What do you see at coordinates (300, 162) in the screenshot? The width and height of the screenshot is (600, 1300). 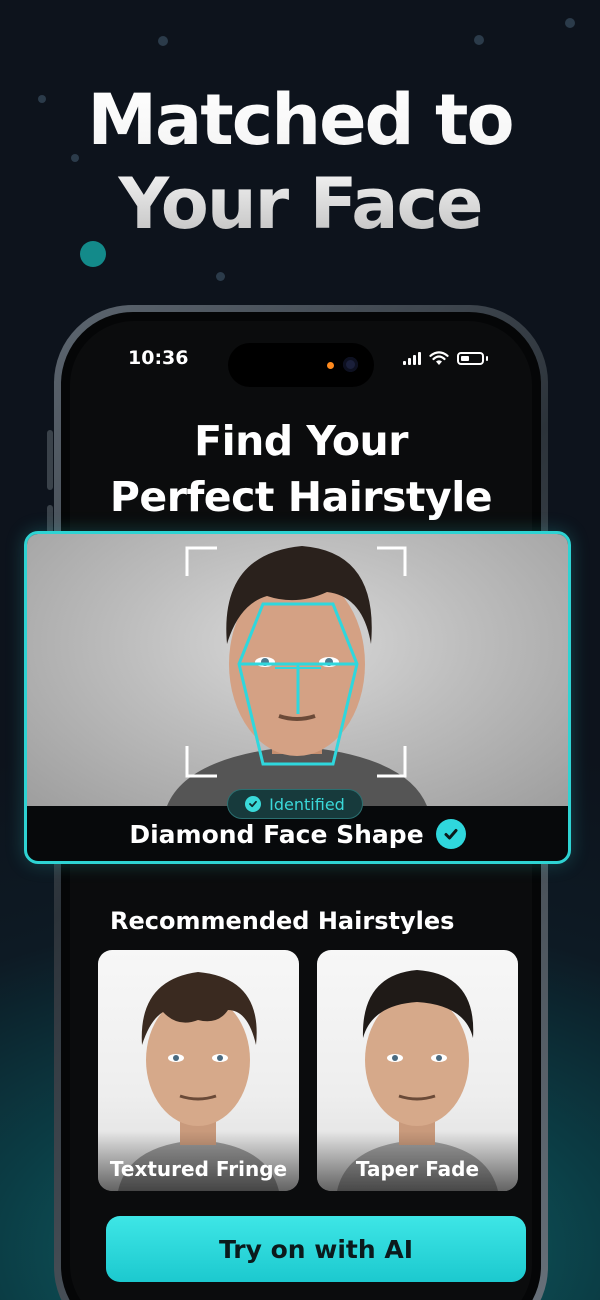 I see `hero-title: Matched to Your Face` at bounding box center [300, 162].